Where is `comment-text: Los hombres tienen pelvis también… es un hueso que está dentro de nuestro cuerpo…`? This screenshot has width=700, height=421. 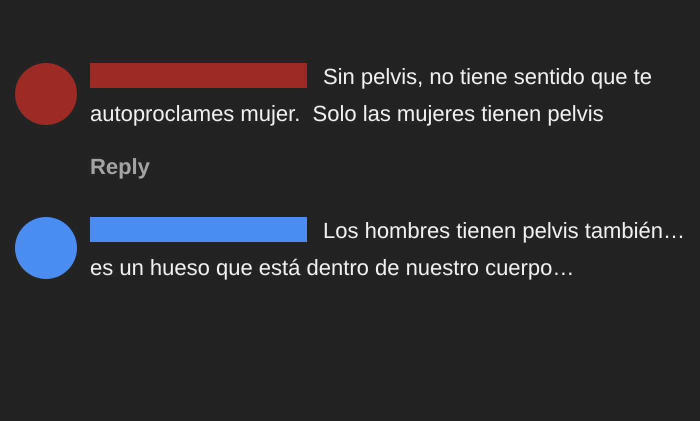
comment-text: Los hombres tienen pelvis también… es un hueso que está dentro de nuestro cuerpo… is located at coordinates (388, 249).